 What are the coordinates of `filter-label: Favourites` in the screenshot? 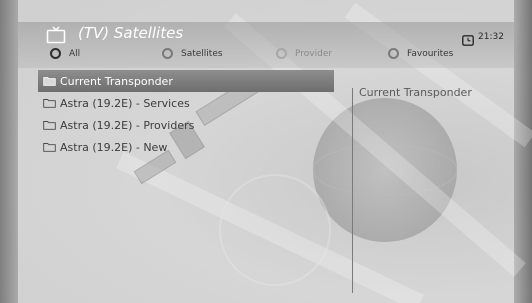 It's located at (430, 53).